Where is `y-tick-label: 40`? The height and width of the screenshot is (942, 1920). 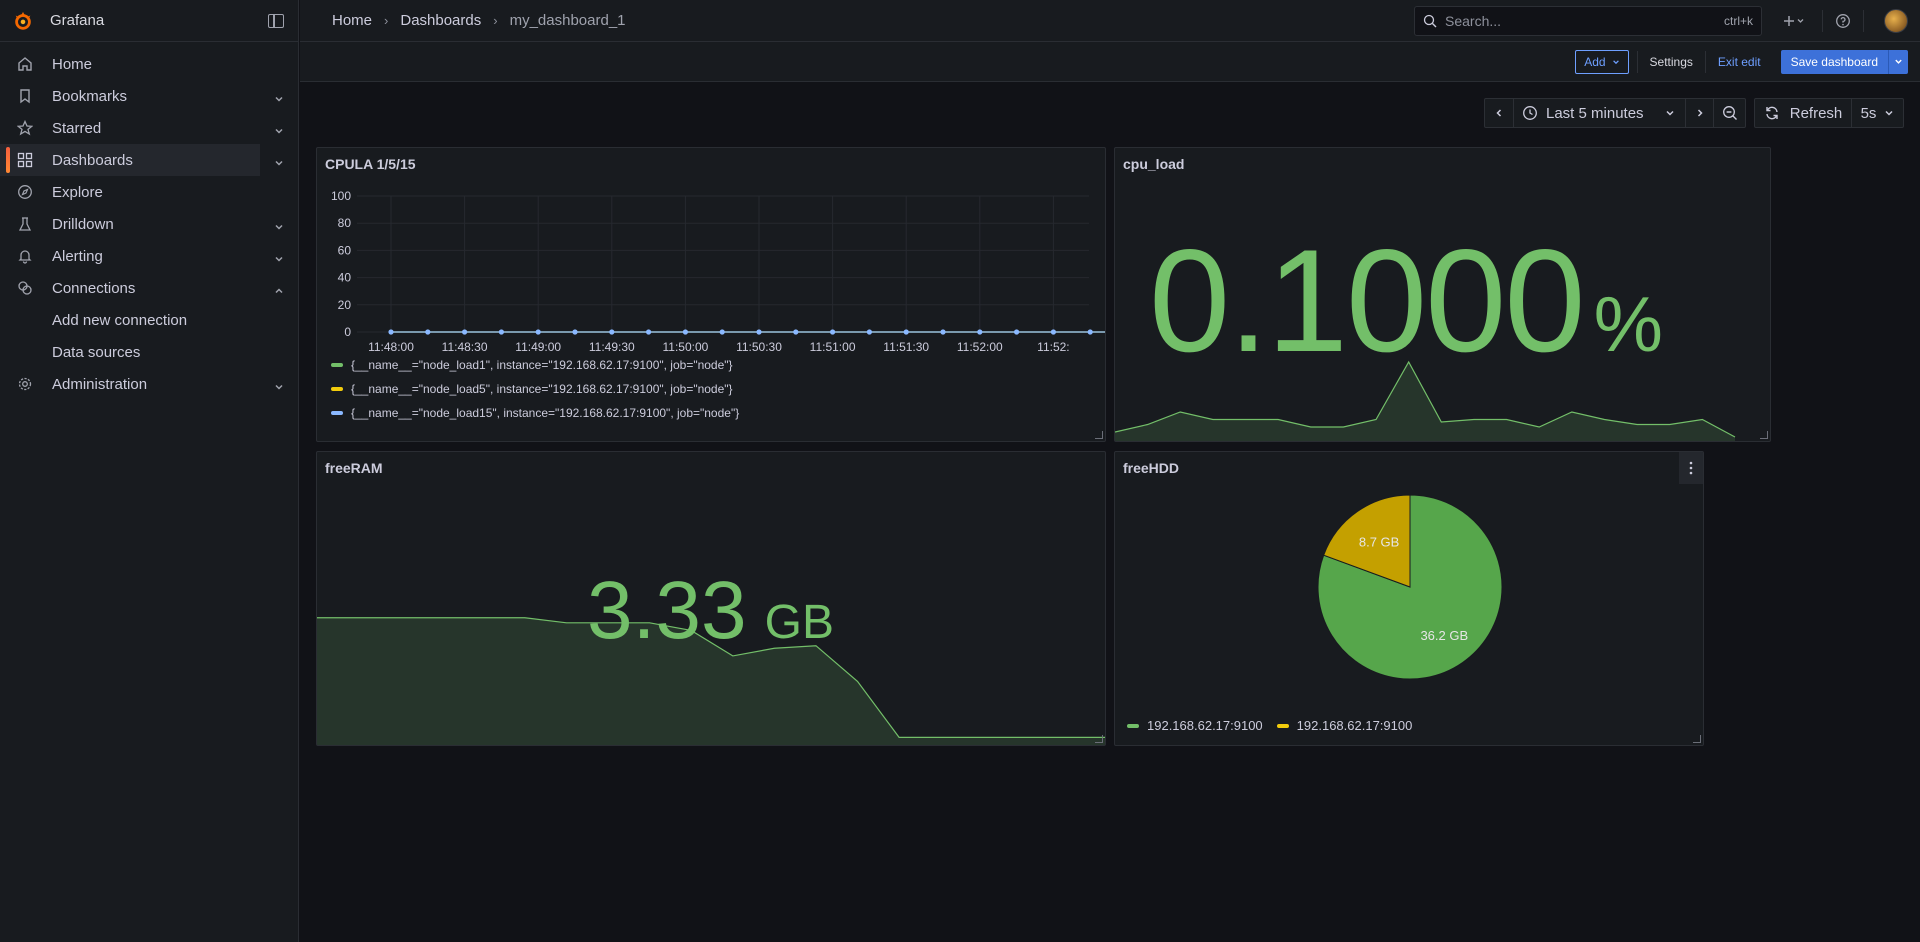
y-tick-label: 40 is located at coordinates (345, 278).